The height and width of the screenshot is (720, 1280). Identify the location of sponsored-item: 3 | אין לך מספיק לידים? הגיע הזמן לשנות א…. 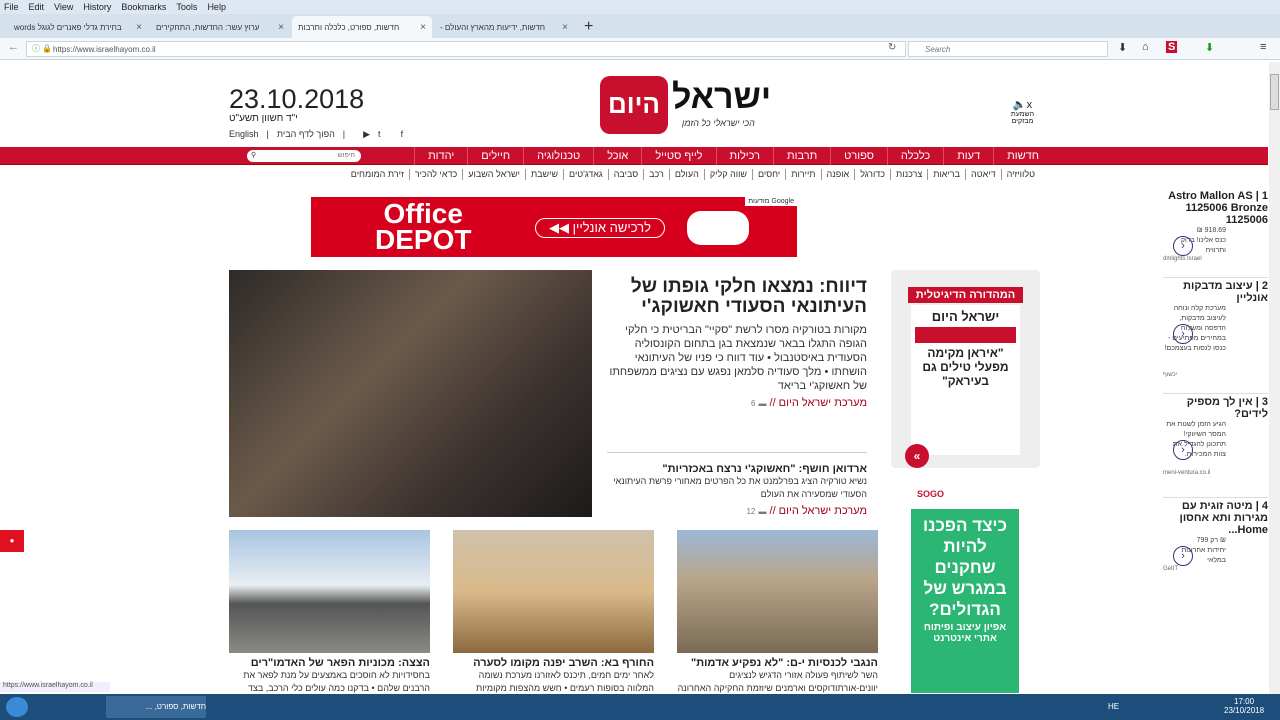
(1215, 446).